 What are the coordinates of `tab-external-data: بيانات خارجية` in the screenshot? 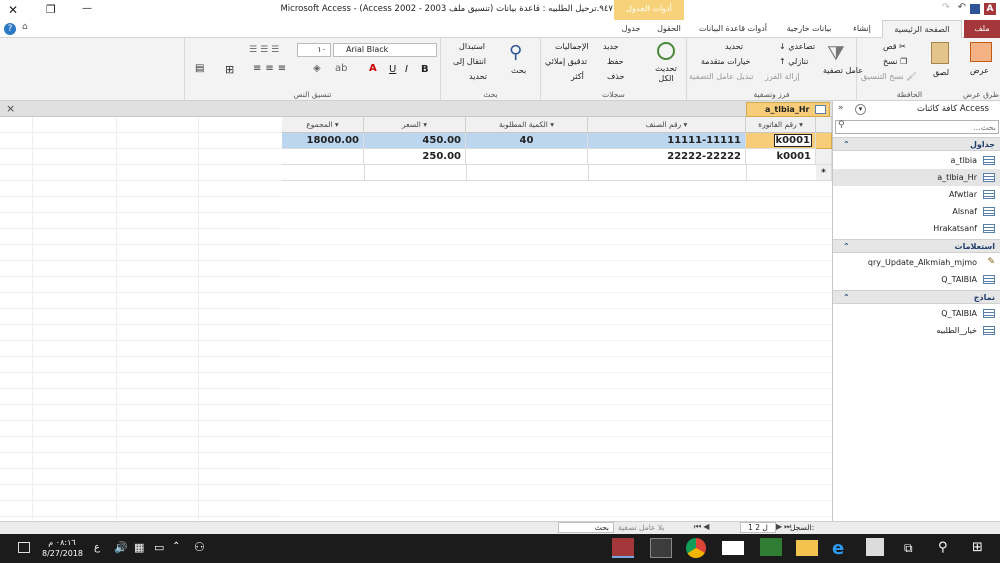 It's located at (809, 29).